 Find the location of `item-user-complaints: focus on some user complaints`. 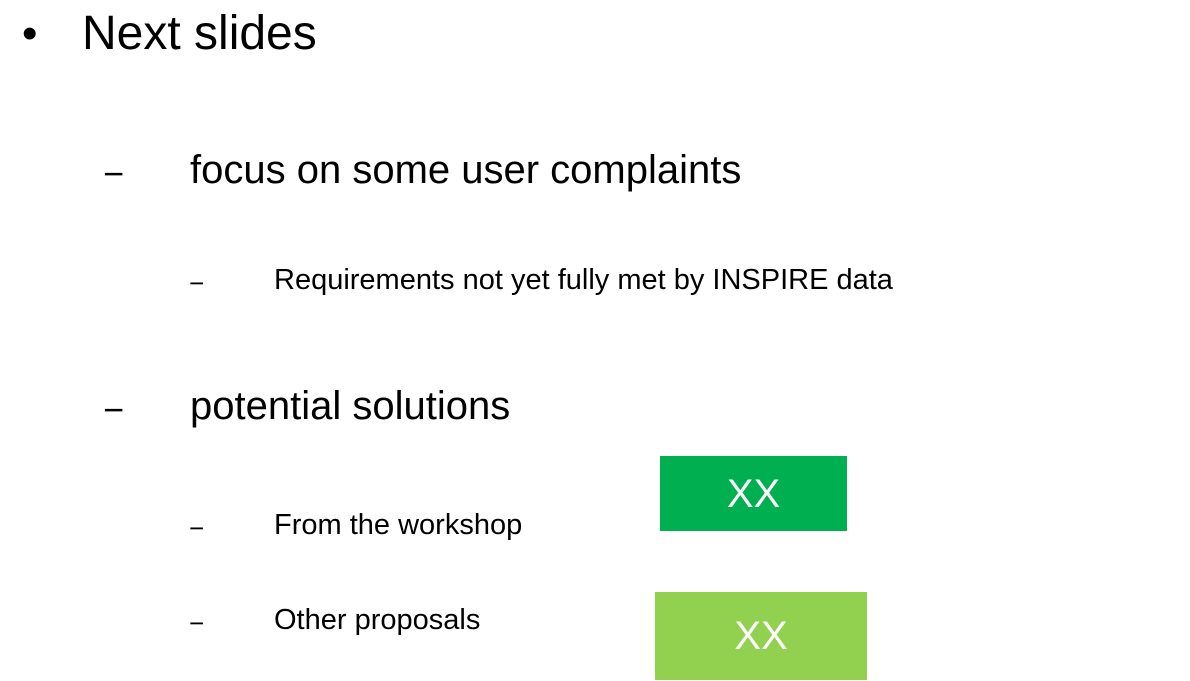

item-user-complaints: focus on some user complaints is located at coordinates (466, 170).